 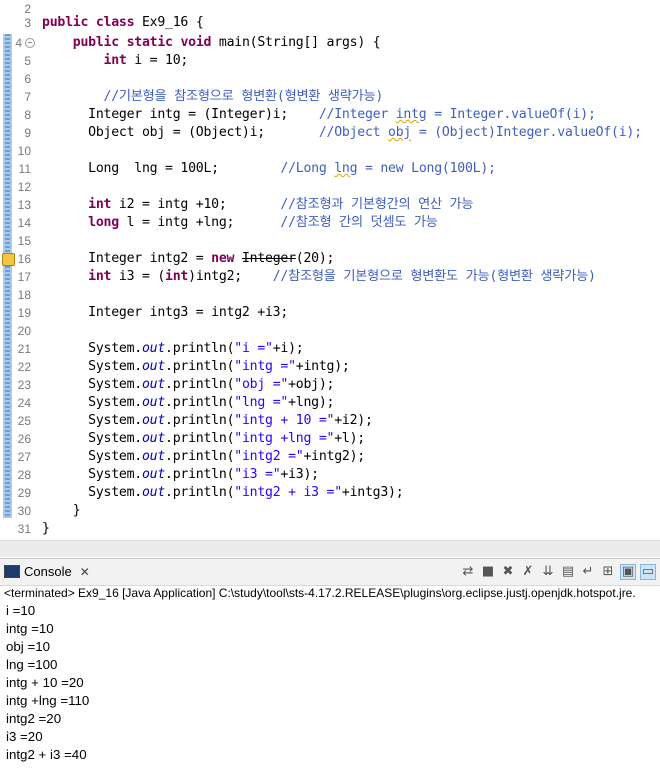 I want to click on code-line: 20, so click(x=330, y=331).